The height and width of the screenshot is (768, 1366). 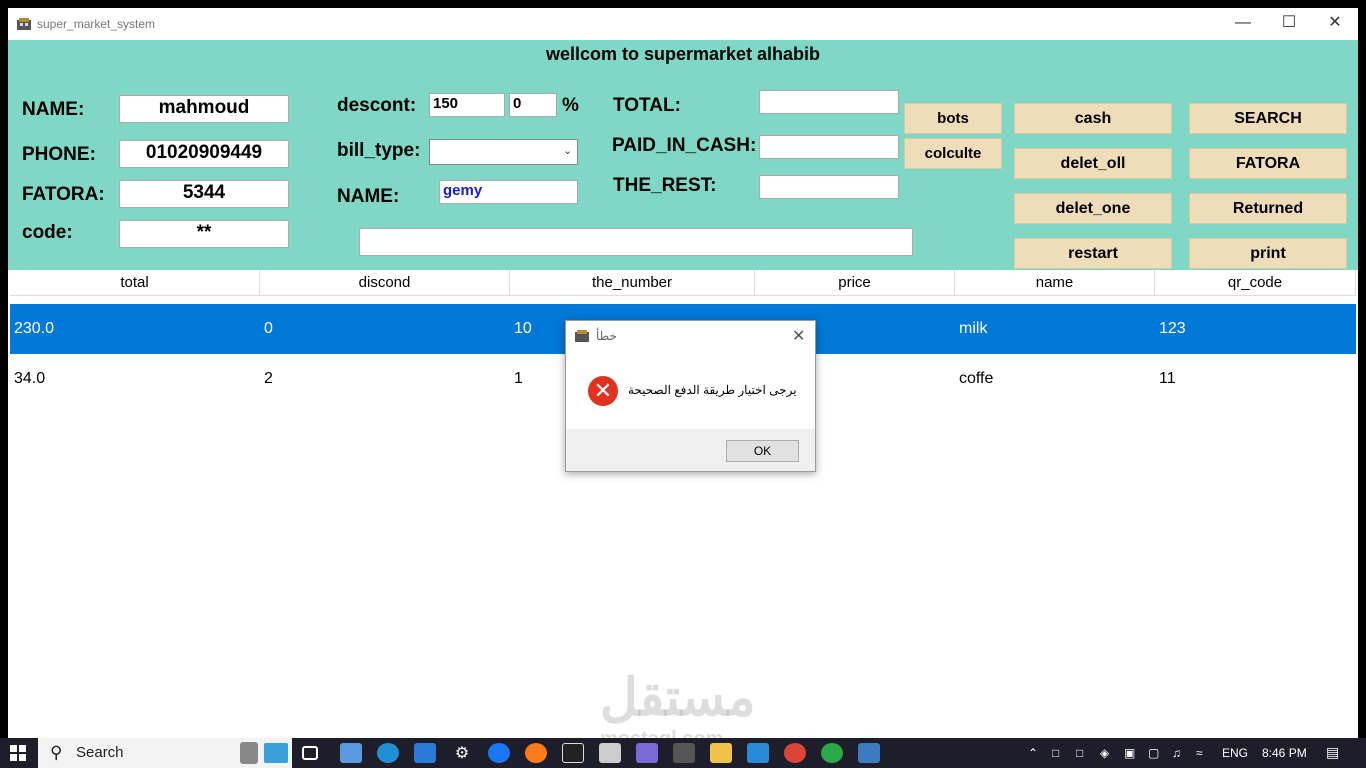 I want to click on phone-label: PHONE:, so click(x=59, y=154).